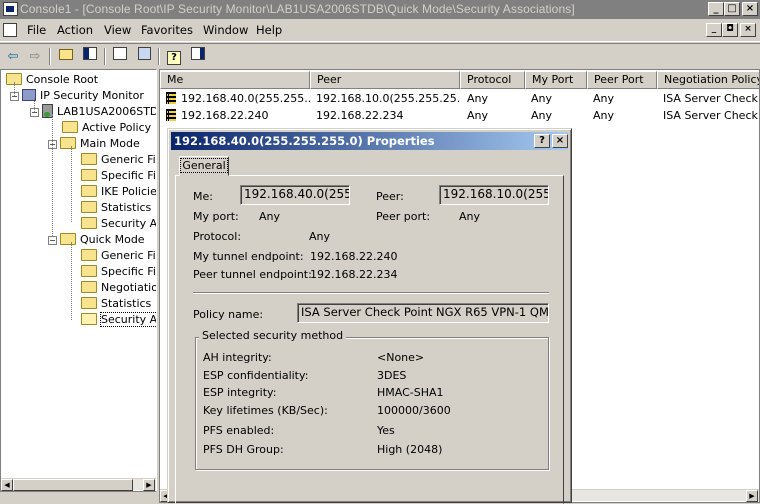  What do you see at coordinates (118, 272) in the screenshot?
I see `tree-item-qm-specific-filters: Specific Filt` at bounding box center [118, 272].